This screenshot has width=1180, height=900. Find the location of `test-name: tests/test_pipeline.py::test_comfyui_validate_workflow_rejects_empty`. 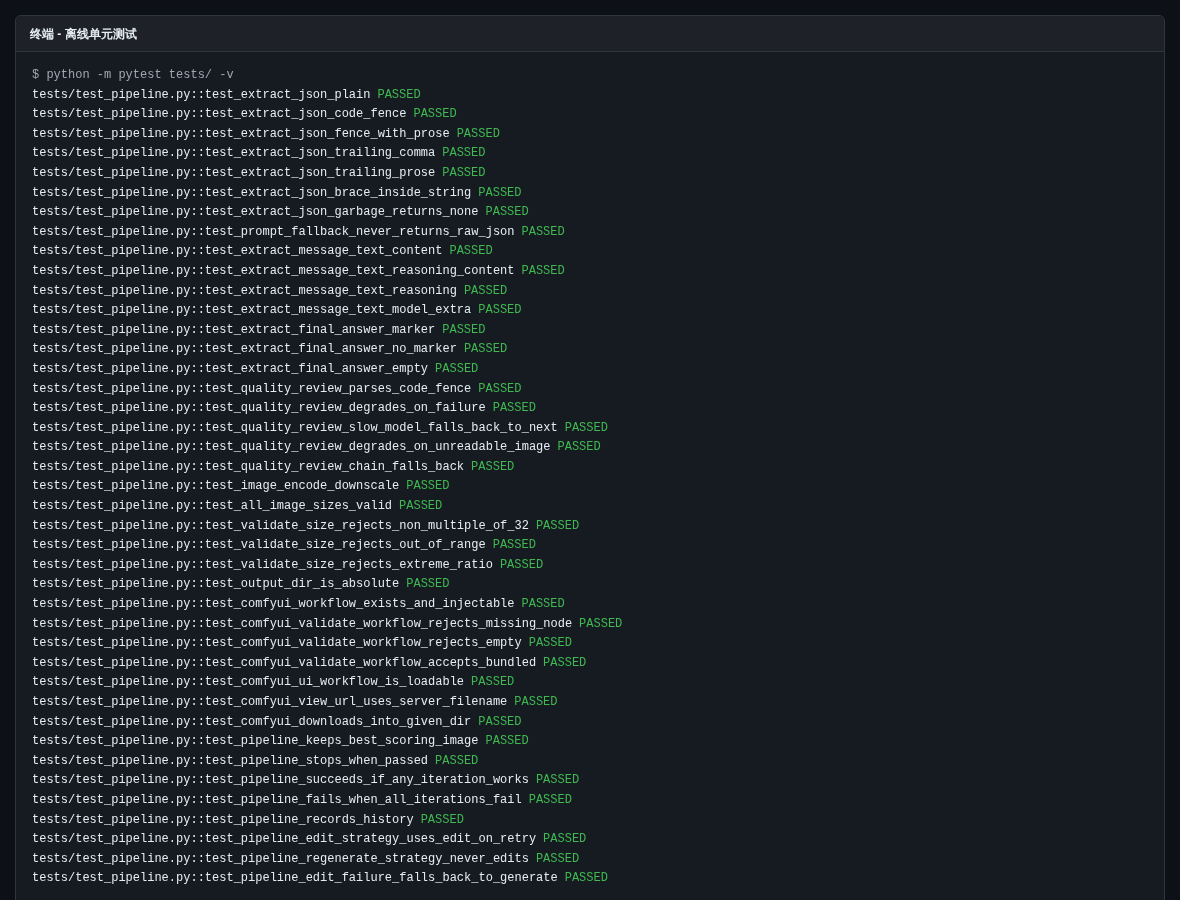

test-name: tests/test_pipeline.py::test_comfyui_validate_workflow_rejects_empty is located at coordinates (277, 644).